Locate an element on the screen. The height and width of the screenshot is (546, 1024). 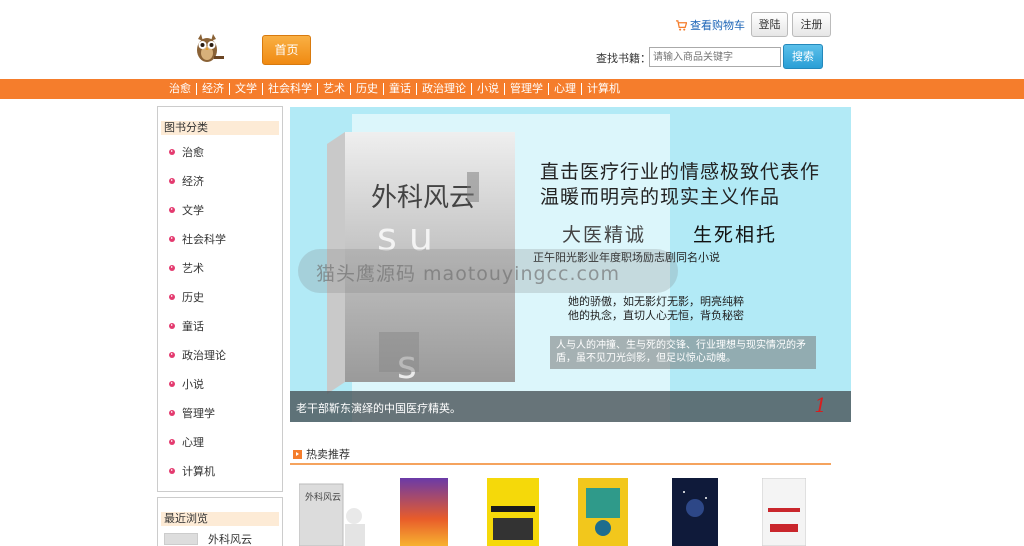
recent-item-title: 外科风云 is located at coordinates (230, 539).